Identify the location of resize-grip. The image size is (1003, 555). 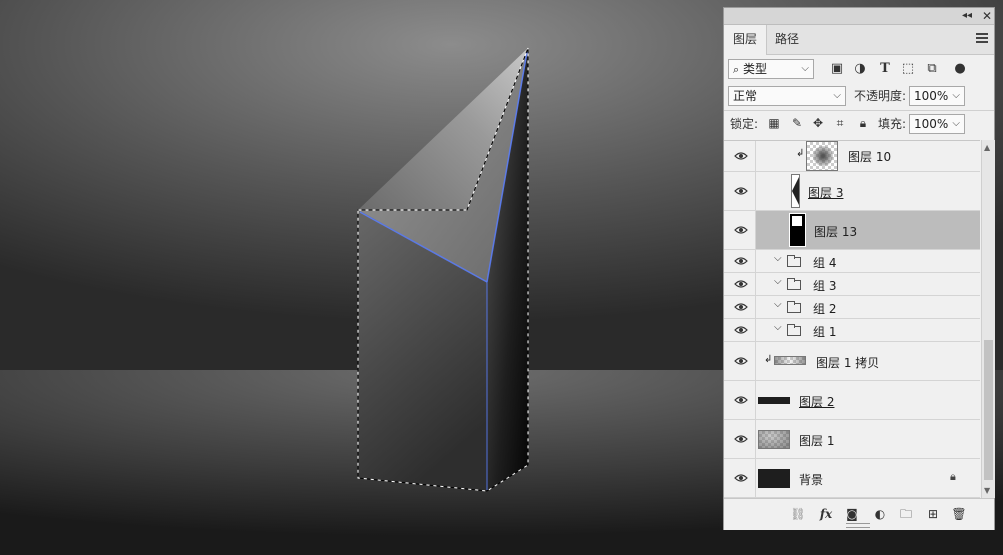
(858, 525).